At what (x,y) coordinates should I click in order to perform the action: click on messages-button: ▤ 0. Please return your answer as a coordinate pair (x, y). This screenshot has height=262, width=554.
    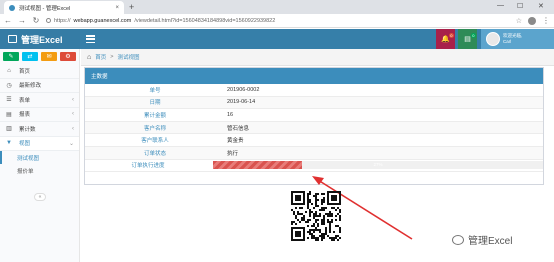
    Looking at the image, I should click on (467, 39).